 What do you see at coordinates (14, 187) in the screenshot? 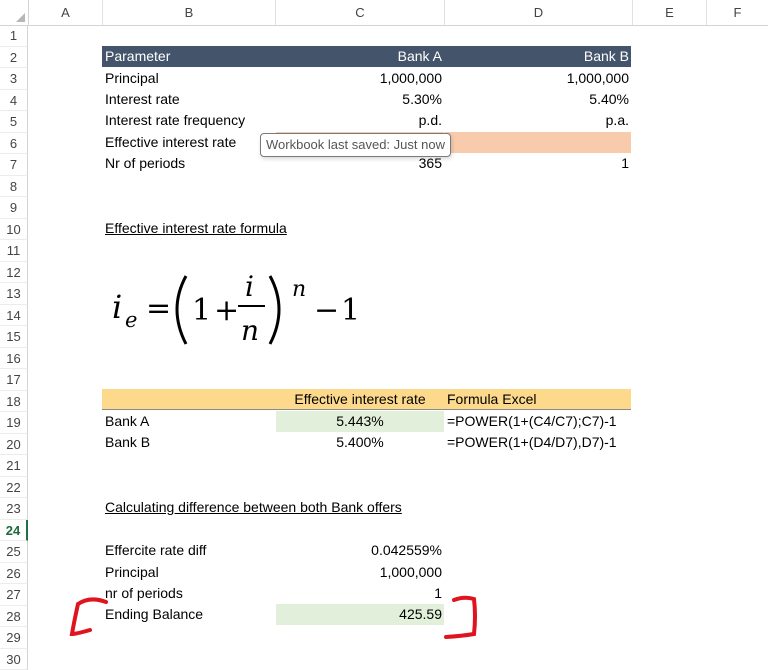
I see `row-header-8: 8` at bounding box center [14, 187].